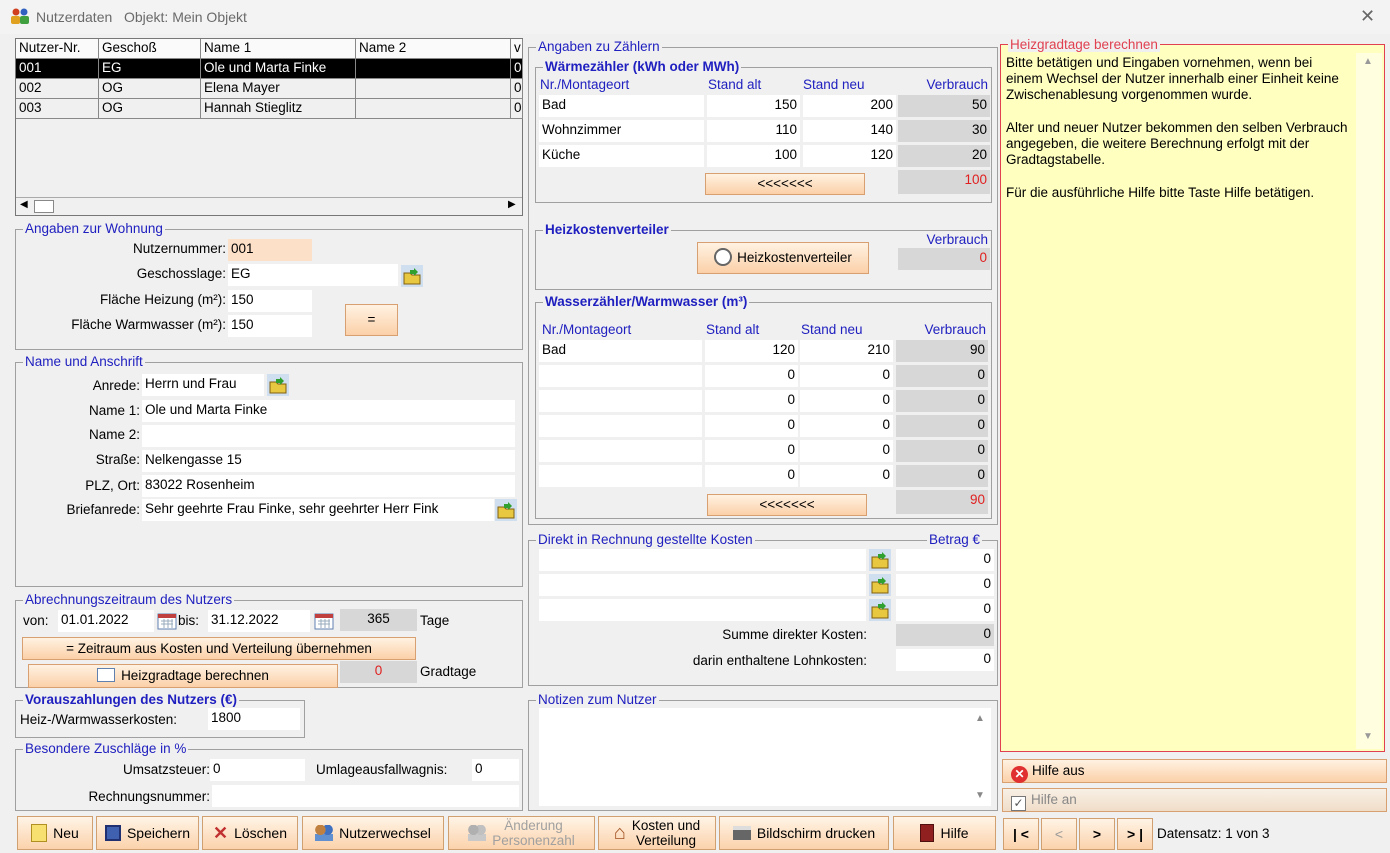  I want to click on name2-field, so click(328, 436).